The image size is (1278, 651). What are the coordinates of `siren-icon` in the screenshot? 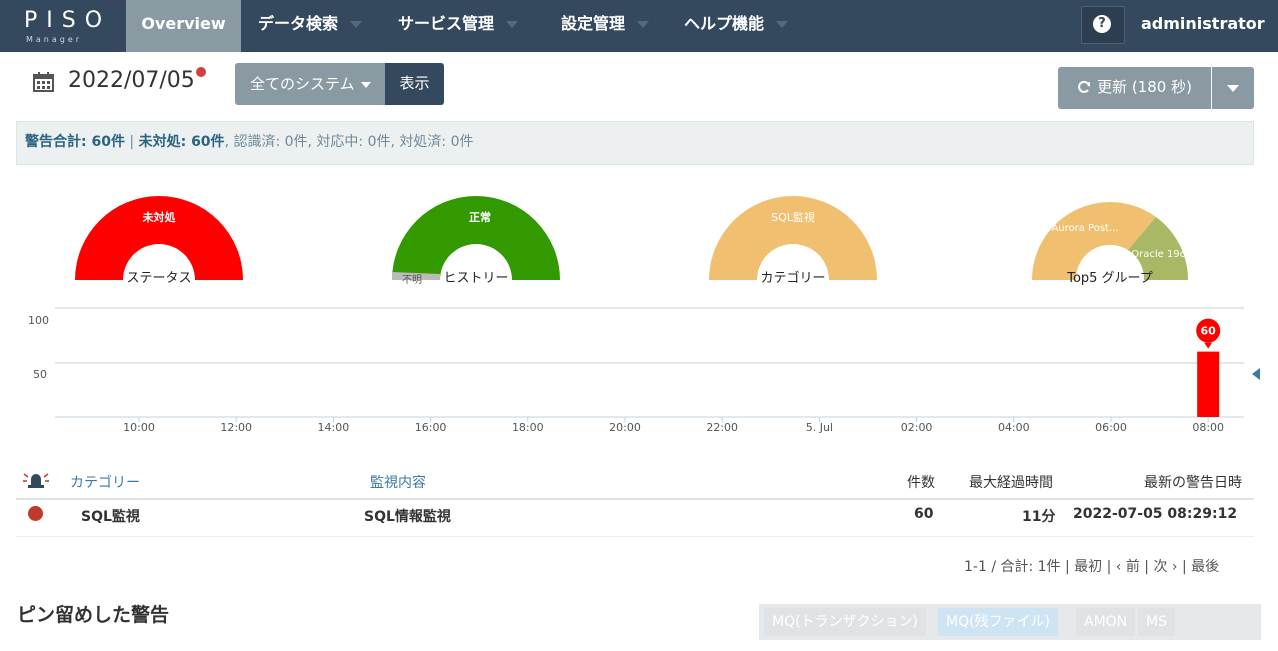 It's located at (36, 480).